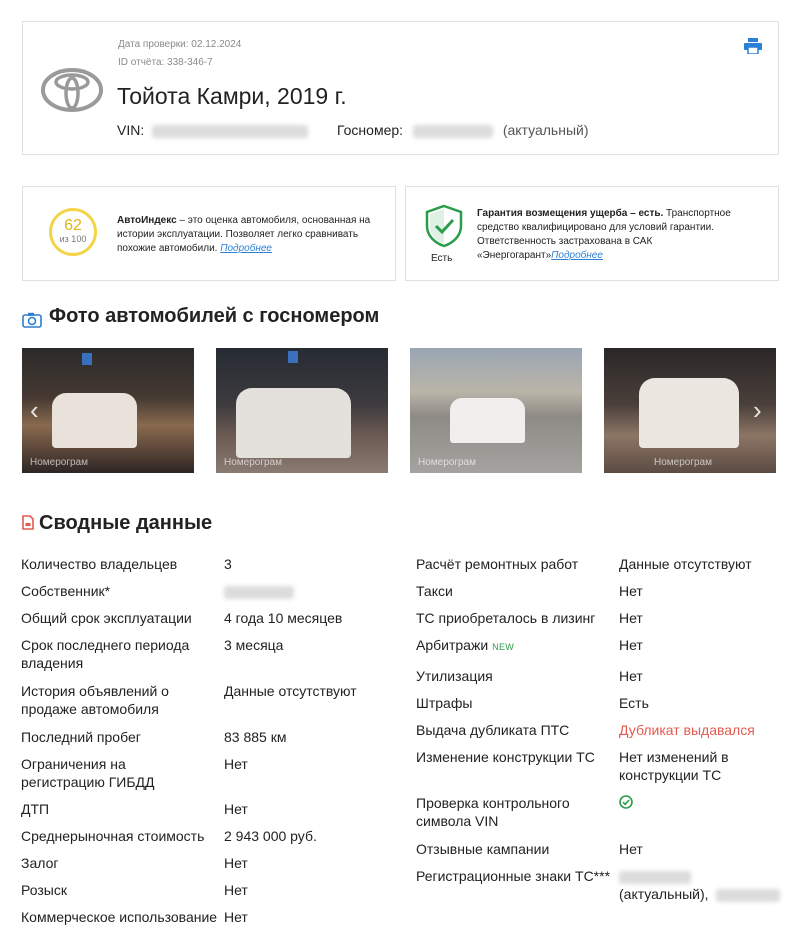 The height and width of the screenshot is (948, 800). What do you see at coordinates (106, 618) in the screenshot?
I see `summary-label: Общий срок эксплуатации` at bounding box center [106, 618].